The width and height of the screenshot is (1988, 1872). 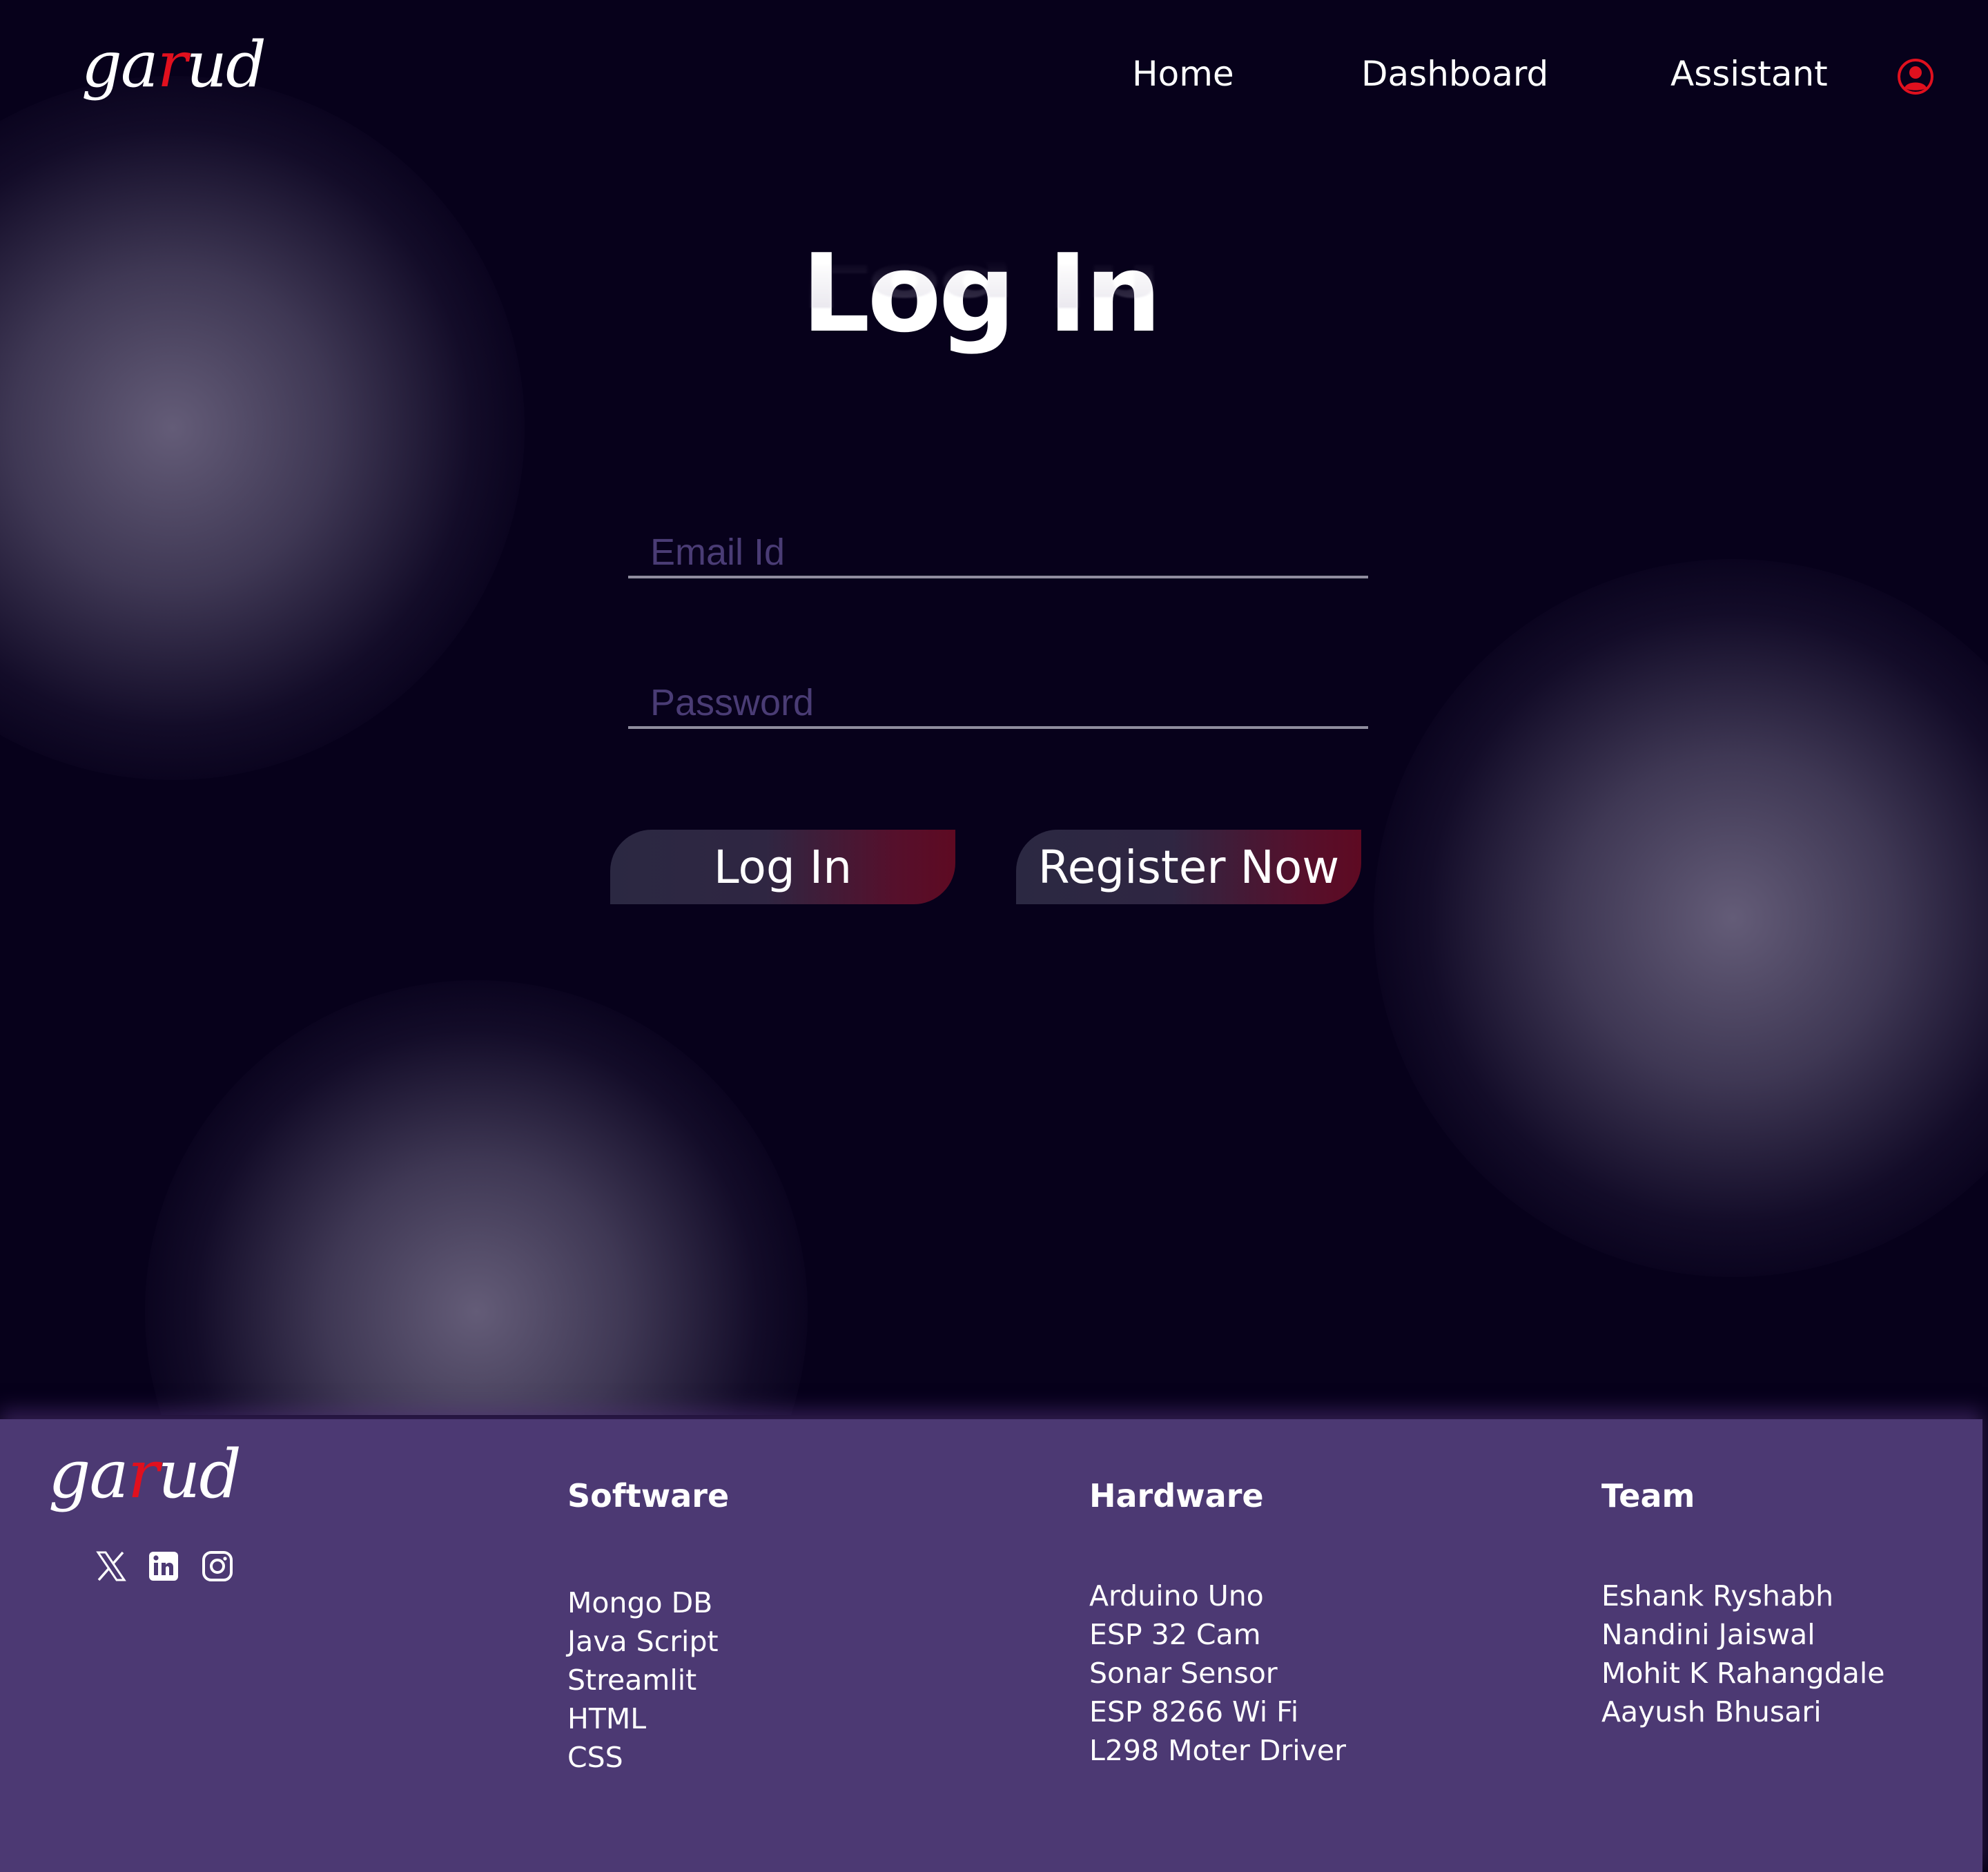 I want to click on list-item: ESP 32 Cam, so click(x=1175, y=1634).